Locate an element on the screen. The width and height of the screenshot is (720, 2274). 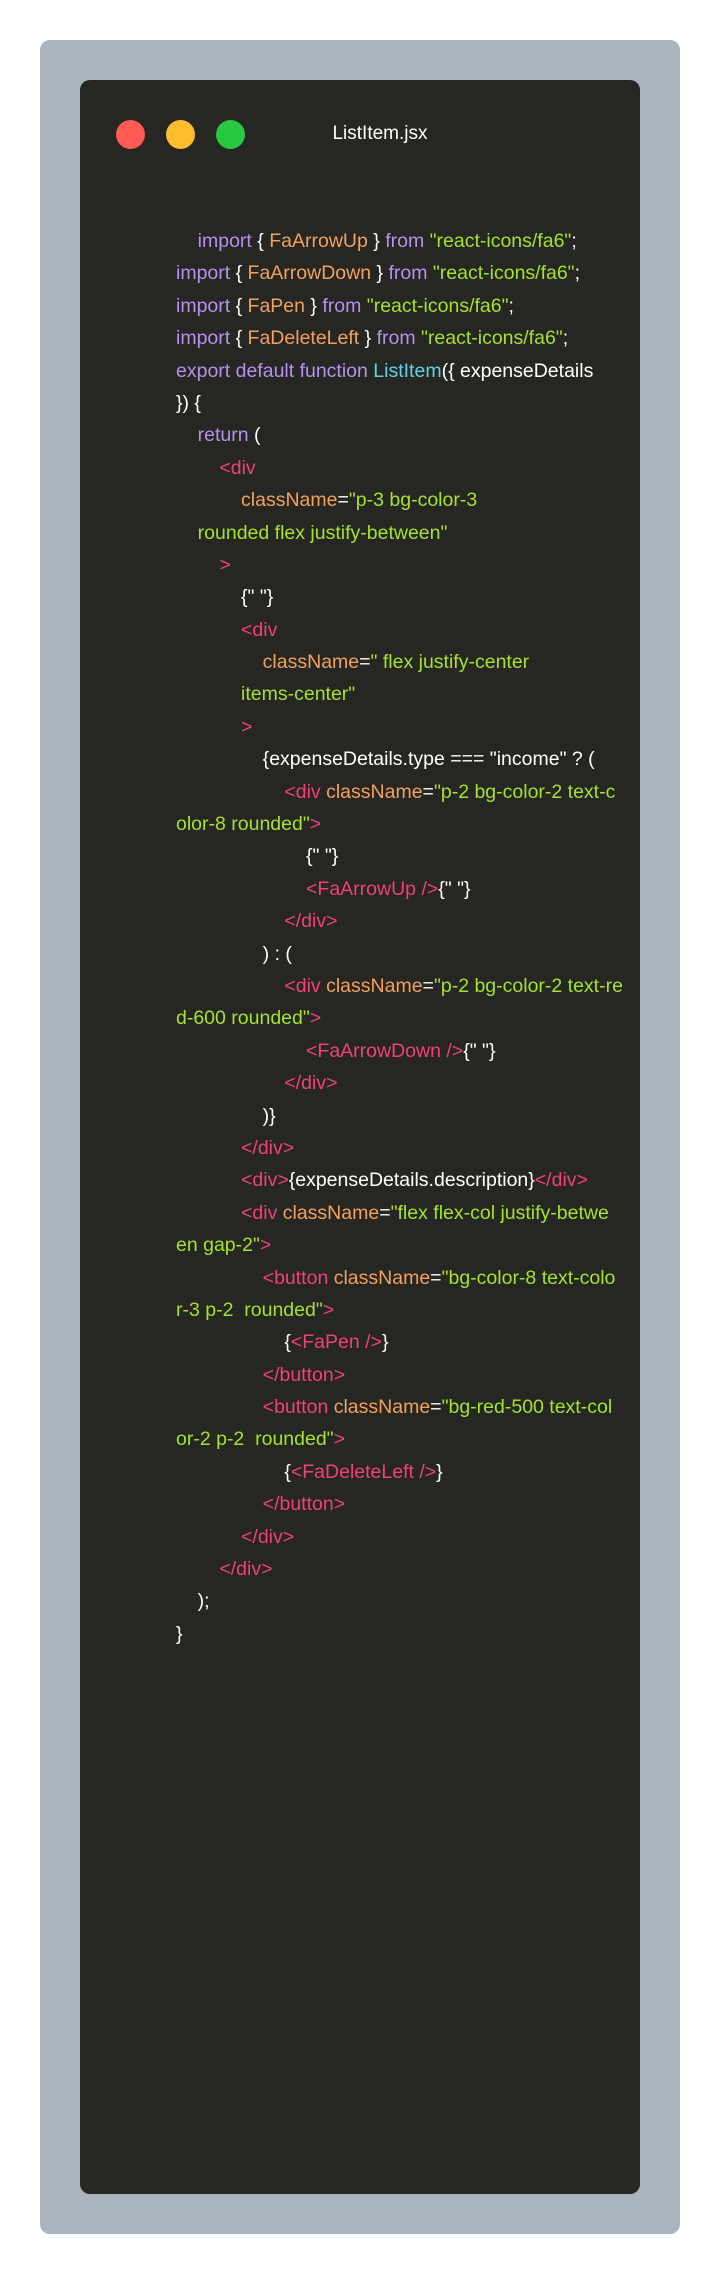
code-line: ); is located at coordinates (408, 1601).